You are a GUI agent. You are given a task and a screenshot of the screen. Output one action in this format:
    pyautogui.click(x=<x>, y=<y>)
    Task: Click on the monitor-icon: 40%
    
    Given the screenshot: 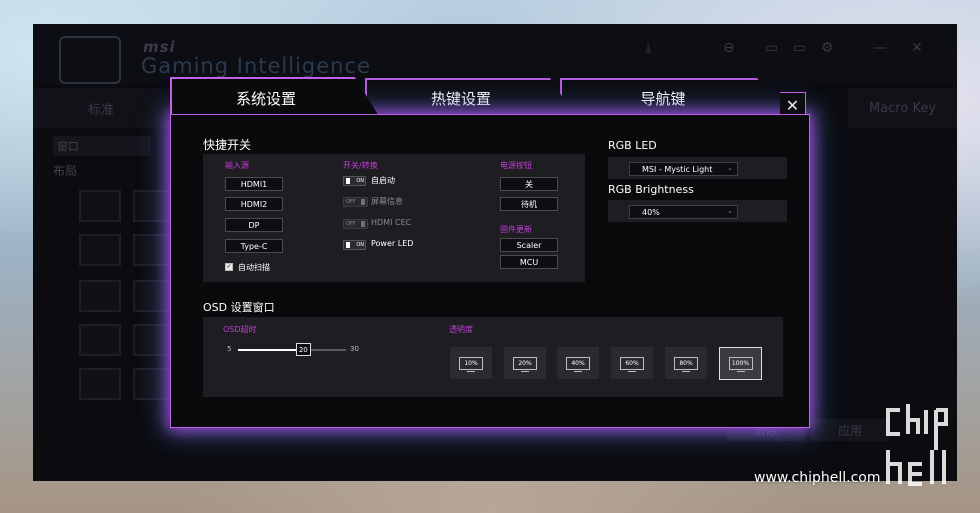 What is the action you would take?
    pyautogui.click(x=578, y=364)
    